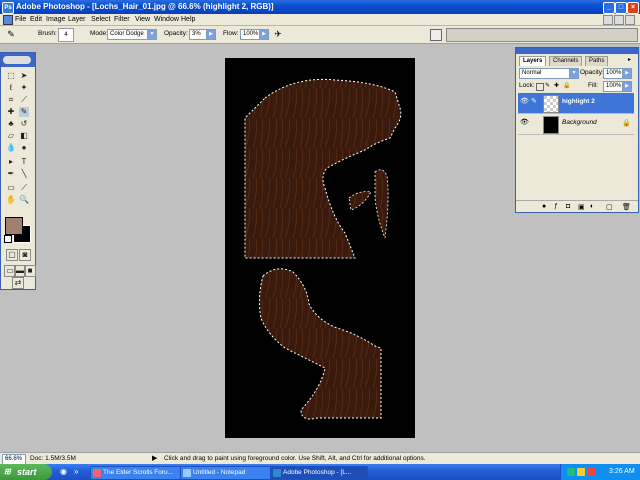  What do you see at coordinates (593, 85) in the screenshot?
I see `fill-label: Fill:` at bounding box center [593, 85].